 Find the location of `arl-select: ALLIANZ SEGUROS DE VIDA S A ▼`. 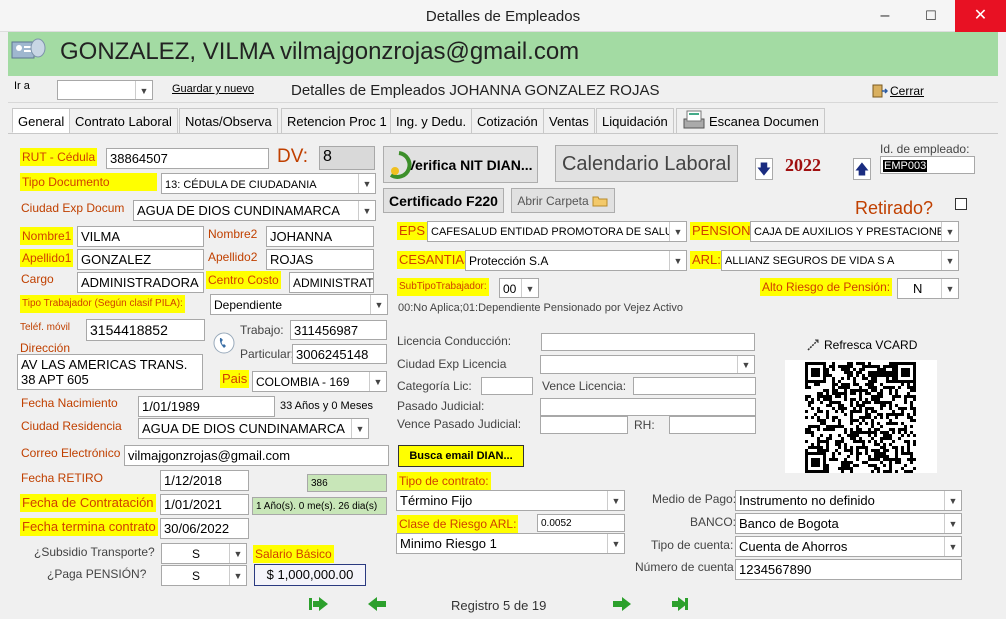

arl-select: ALLIANZ SEGUROS DE VIDA S A ▼ is located at coordinates (840, 260).